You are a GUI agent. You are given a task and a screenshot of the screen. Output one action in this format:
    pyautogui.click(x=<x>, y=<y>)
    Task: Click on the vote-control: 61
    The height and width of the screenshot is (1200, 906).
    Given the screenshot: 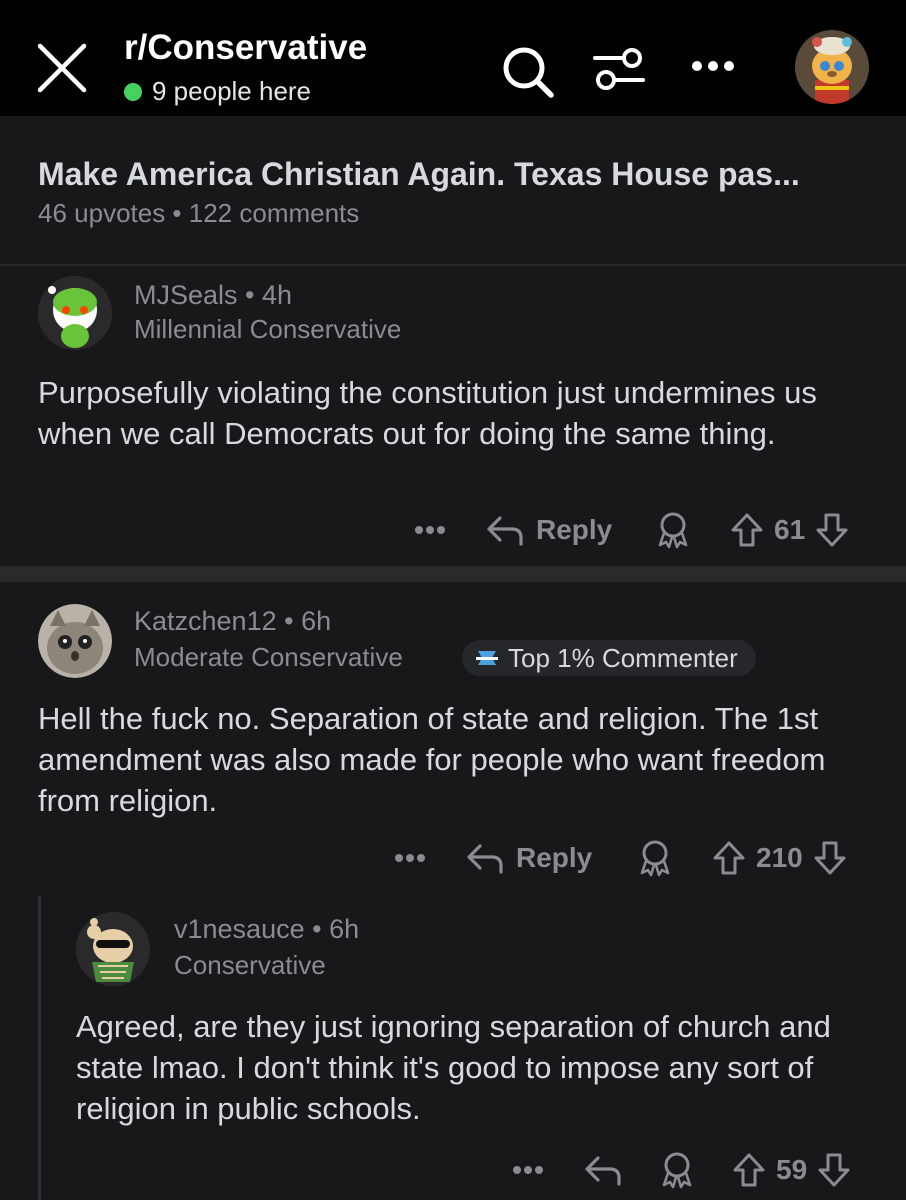 What is the action you would take?
    pyautogui.click(x=789, y=530)
    